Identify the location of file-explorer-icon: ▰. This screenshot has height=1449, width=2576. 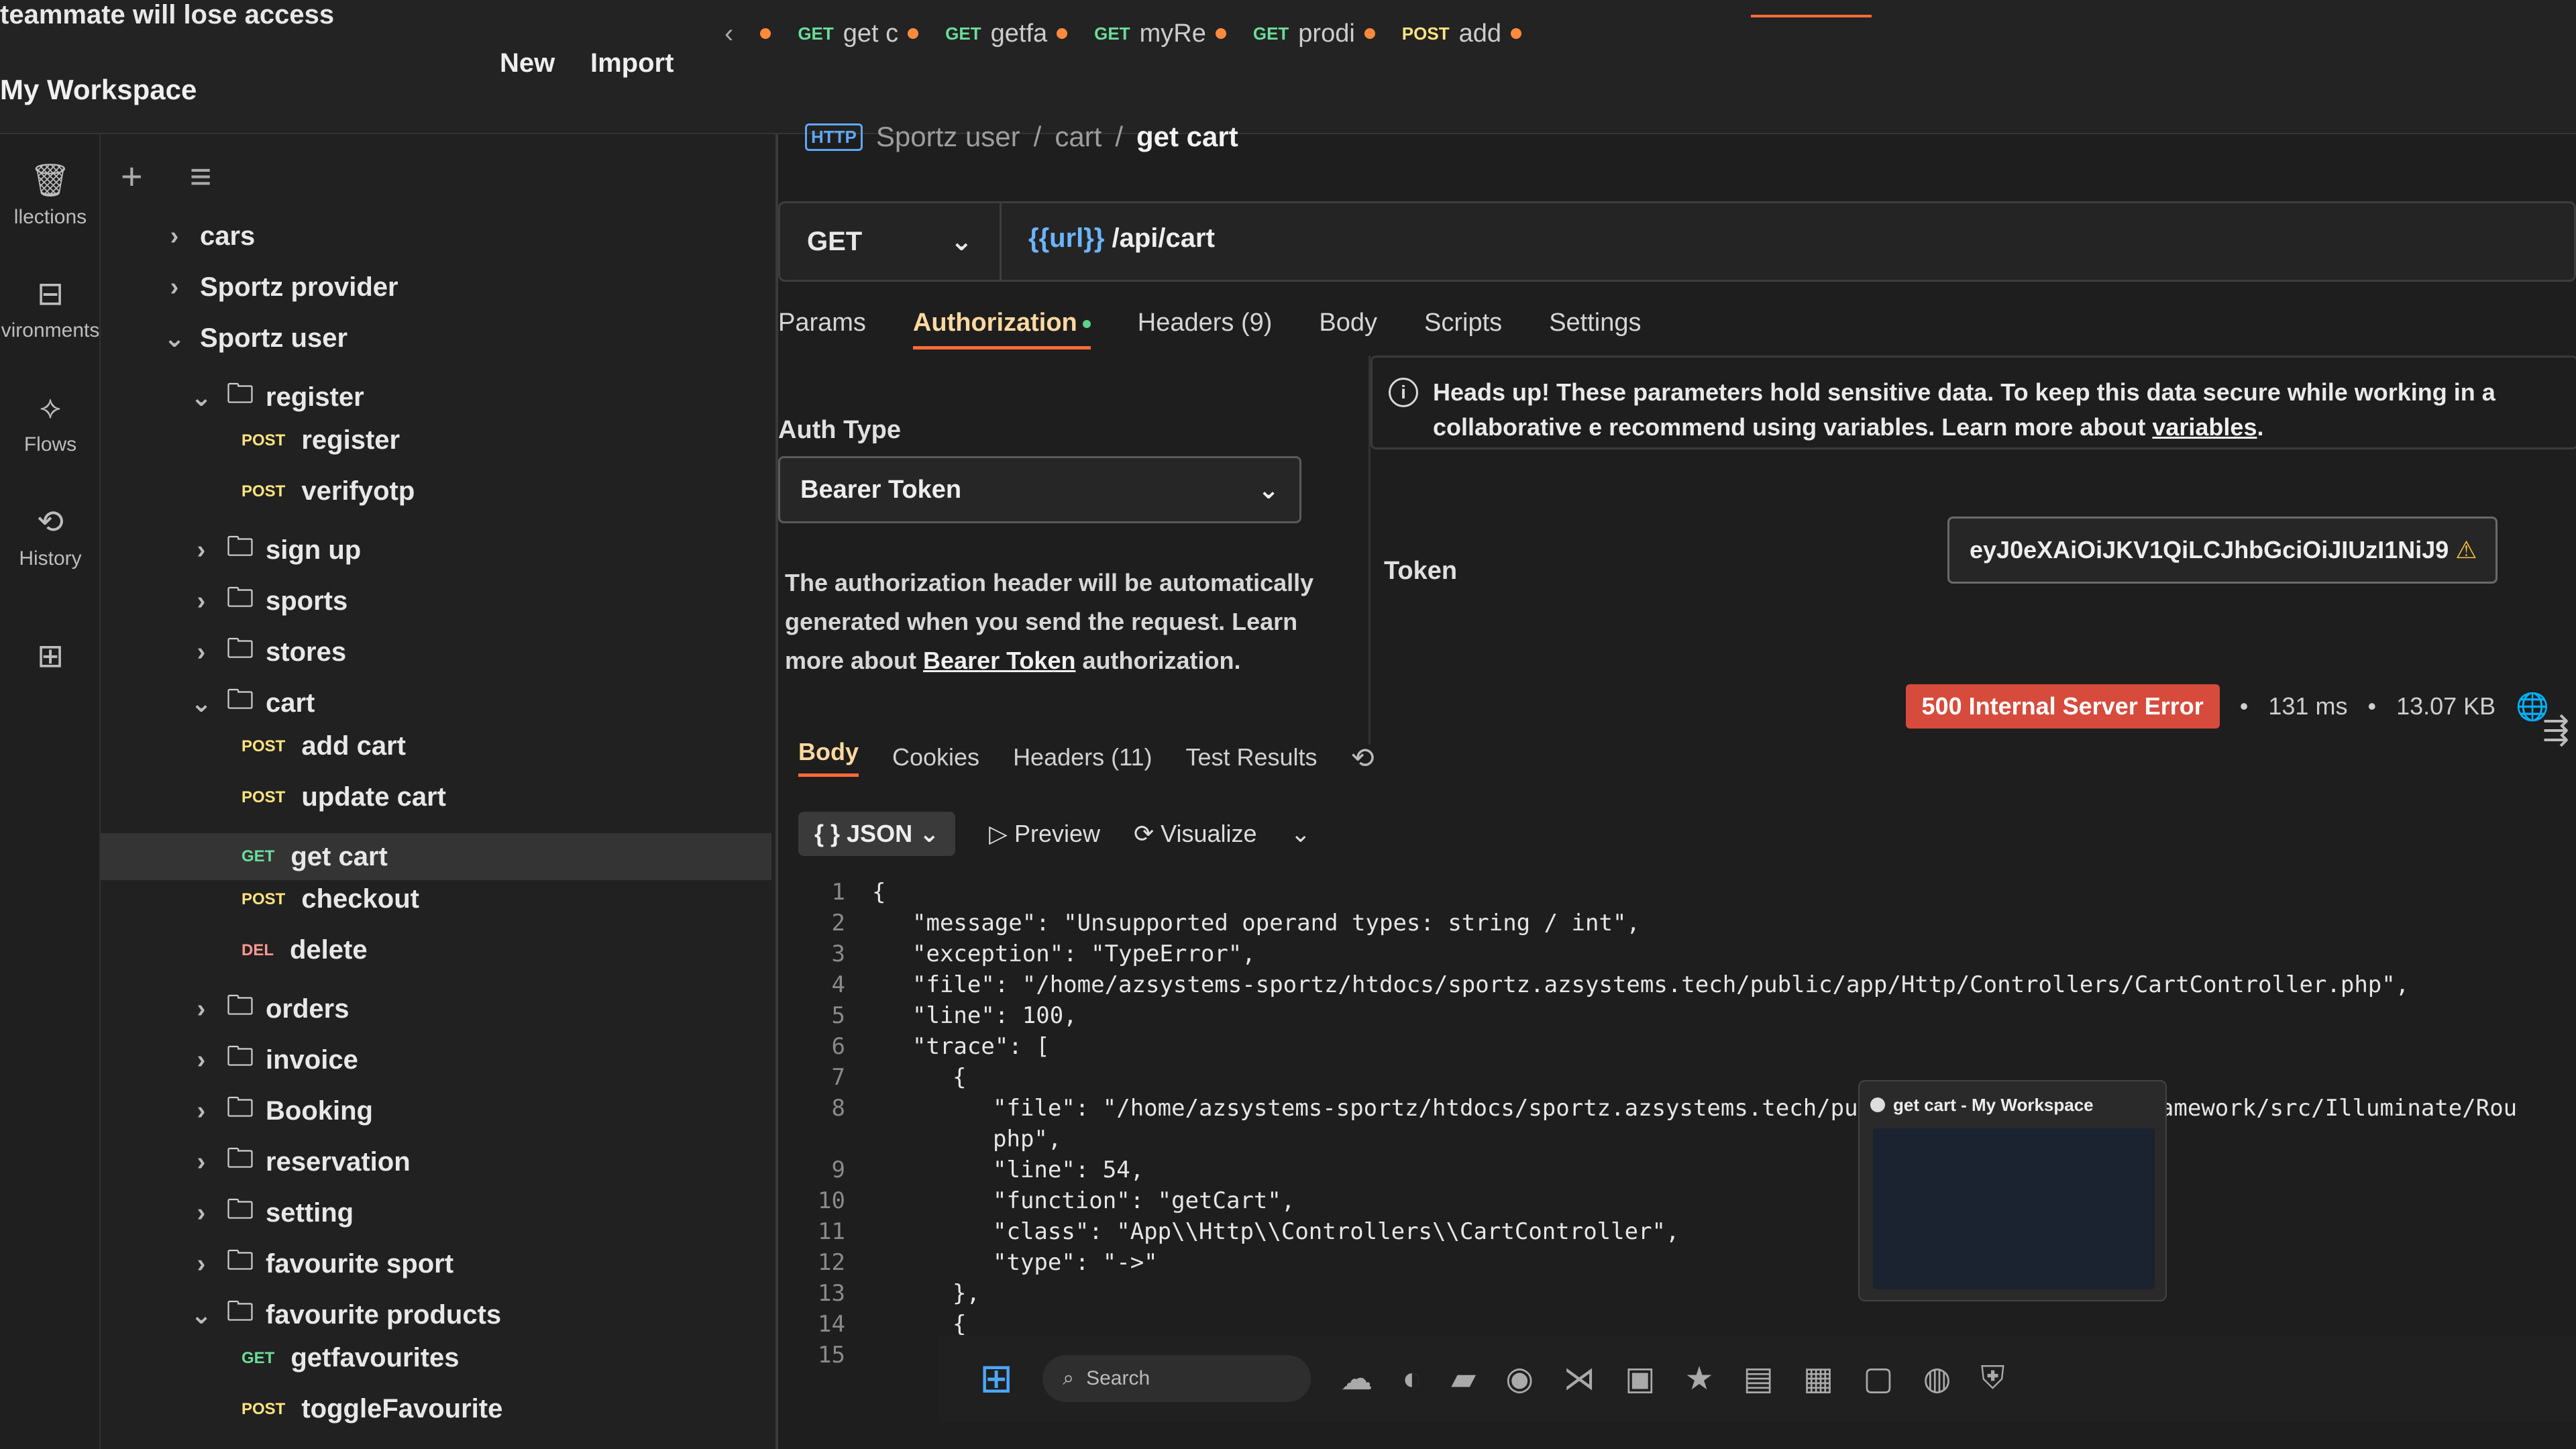
(1463, 1378).